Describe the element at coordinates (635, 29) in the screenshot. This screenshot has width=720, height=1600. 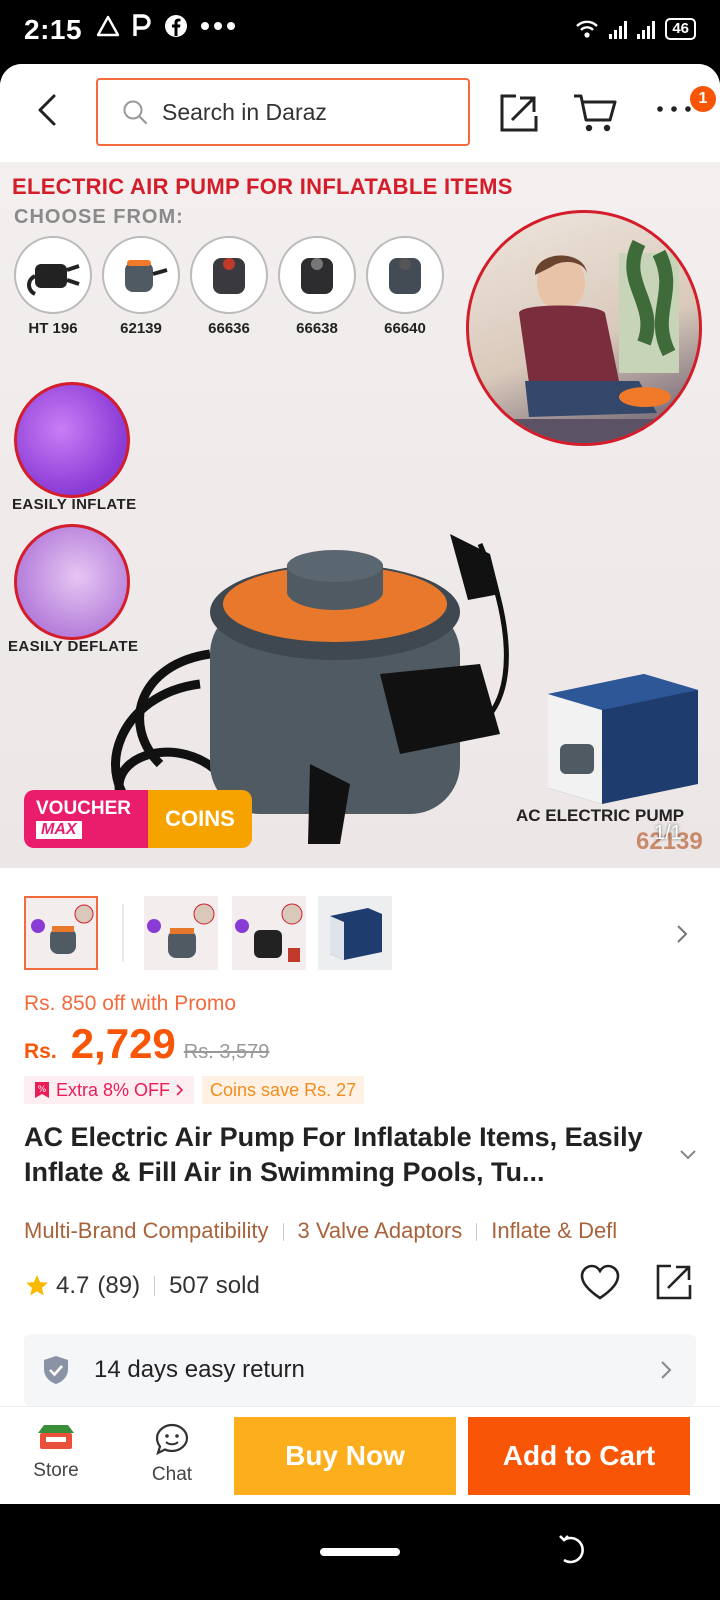
I see `system-icons: 46` at that location.